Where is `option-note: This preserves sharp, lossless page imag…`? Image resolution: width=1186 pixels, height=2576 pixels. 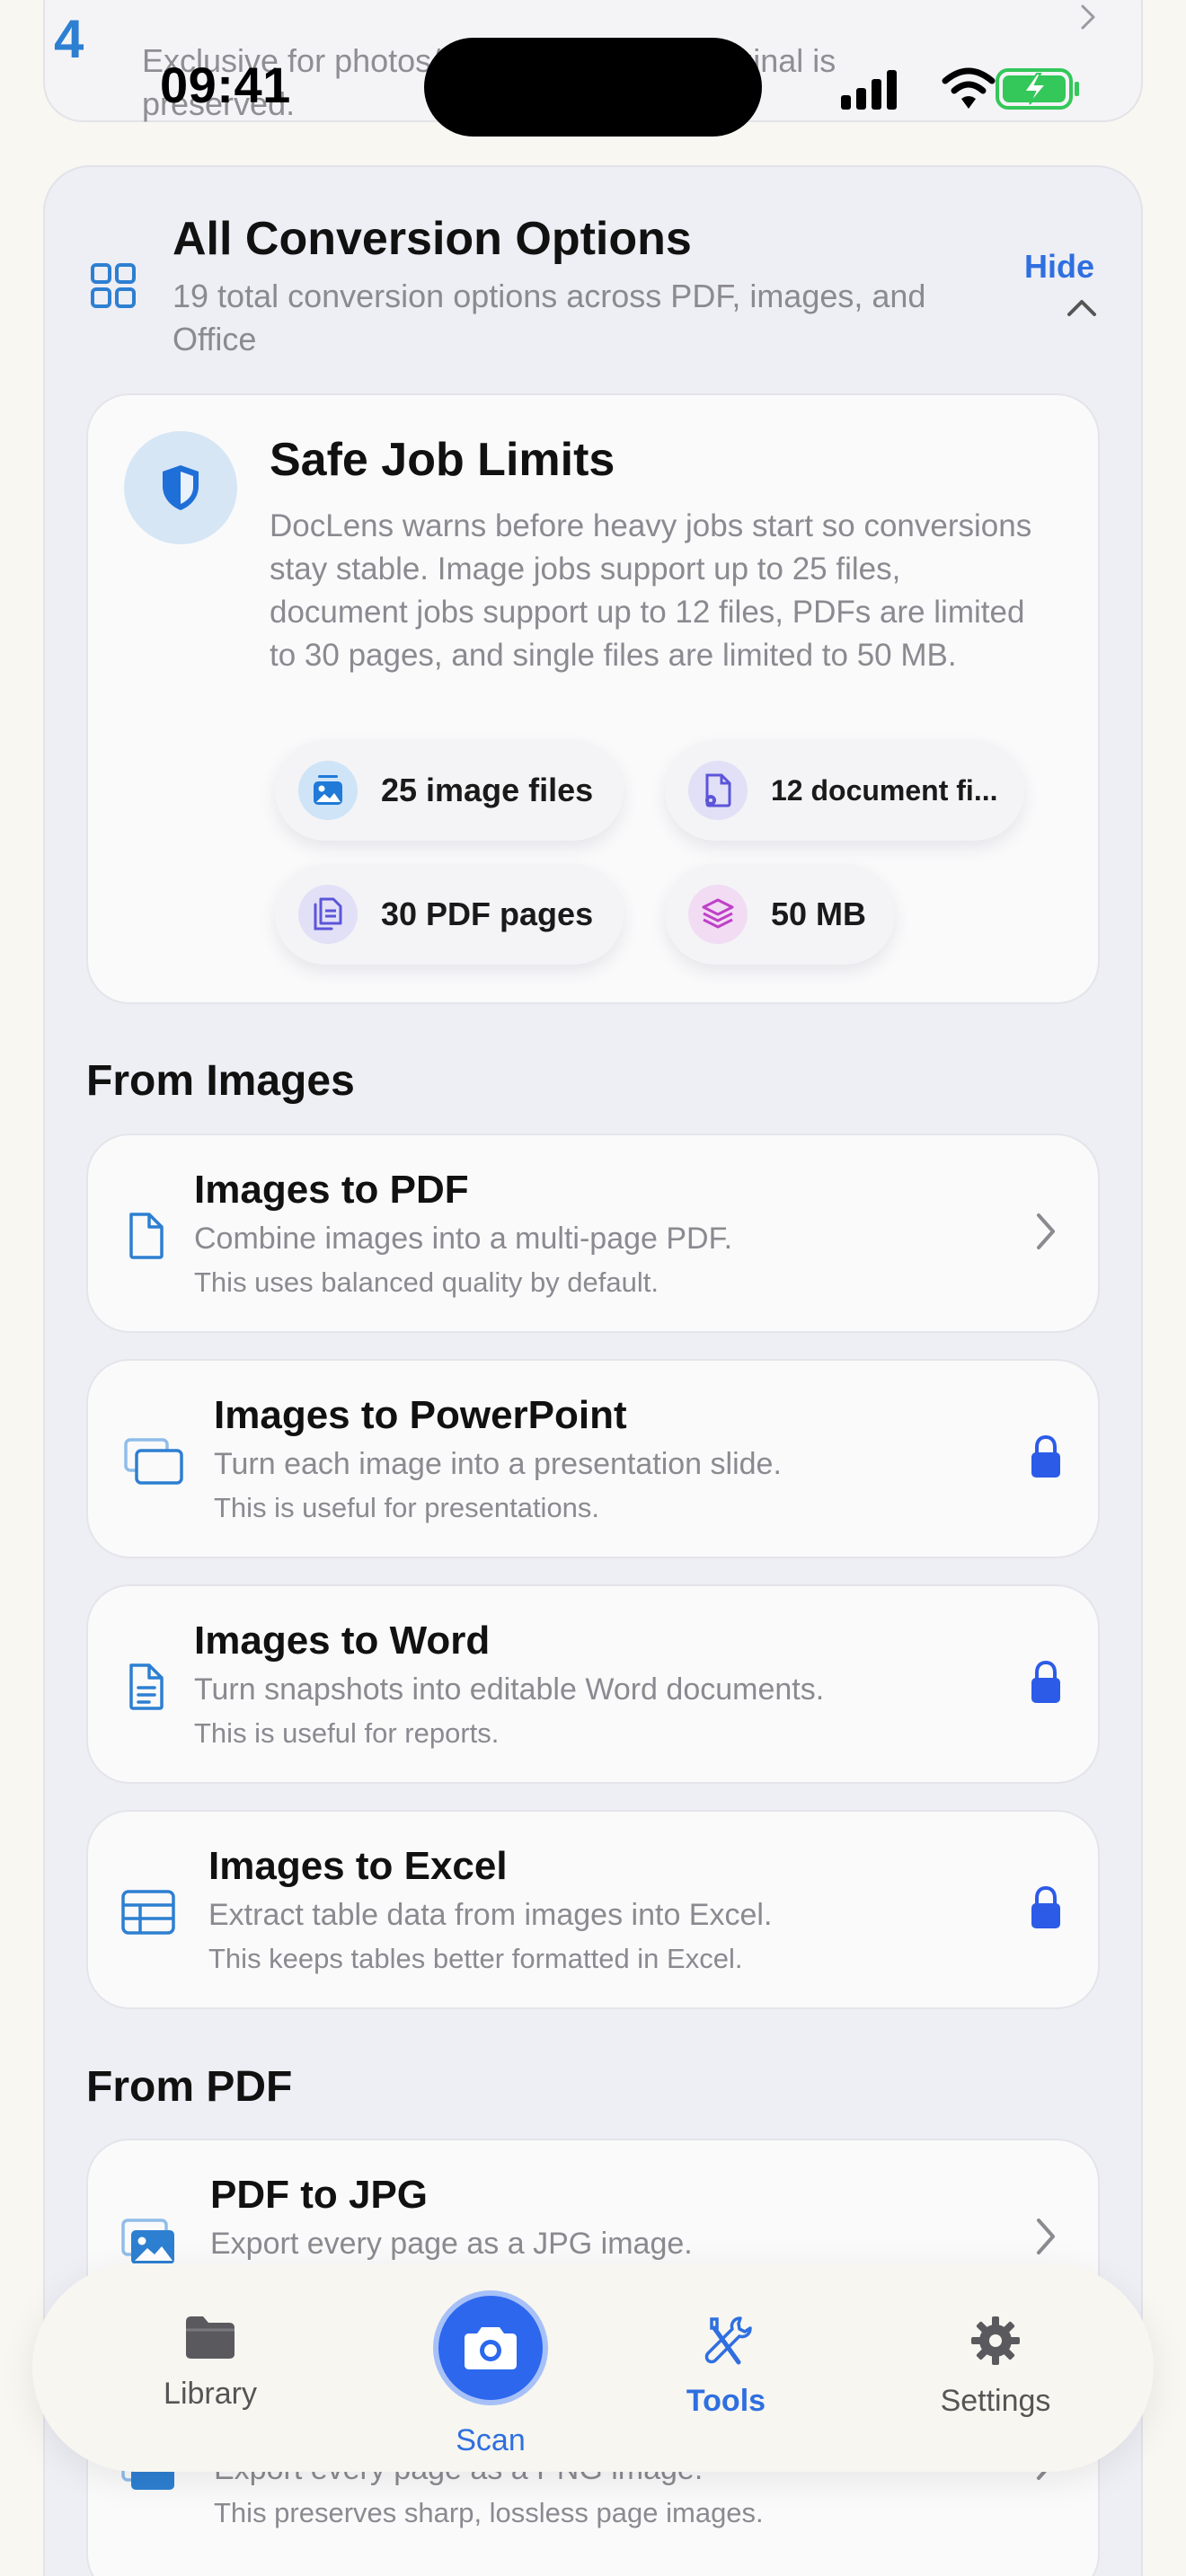 option-note: This preserves sharp, lossless page imag… is located at coordinates (489, 2512).